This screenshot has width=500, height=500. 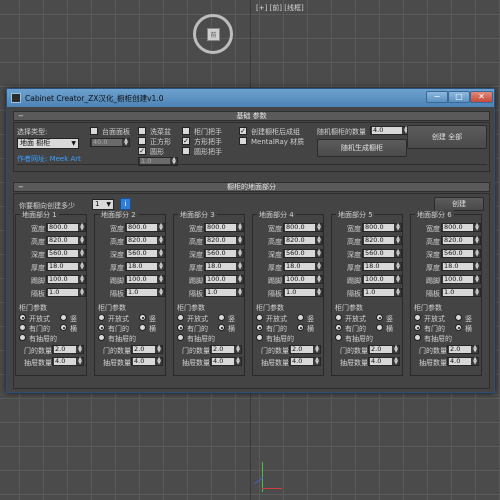 I want to click on create-all-button: 创建 全部, so click(x=447, y=137).